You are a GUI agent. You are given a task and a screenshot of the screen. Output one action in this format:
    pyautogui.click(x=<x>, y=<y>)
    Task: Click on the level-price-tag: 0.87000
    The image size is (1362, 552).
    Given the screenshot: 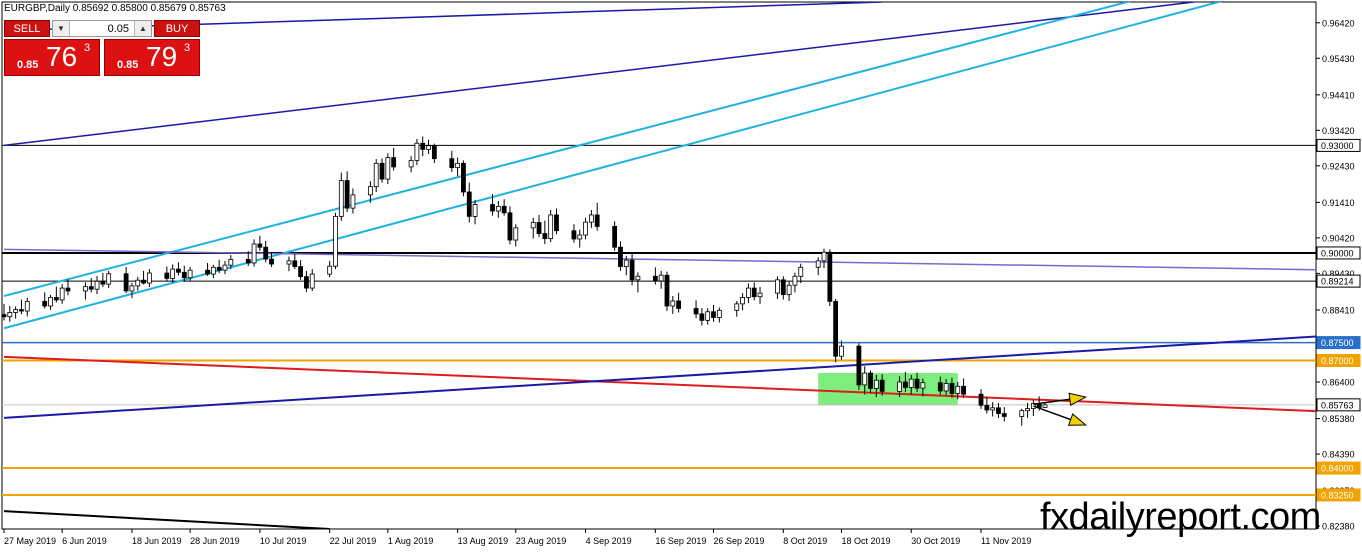 What is the action you would take?
    pyautogui.click(x=1337, y=361)
    